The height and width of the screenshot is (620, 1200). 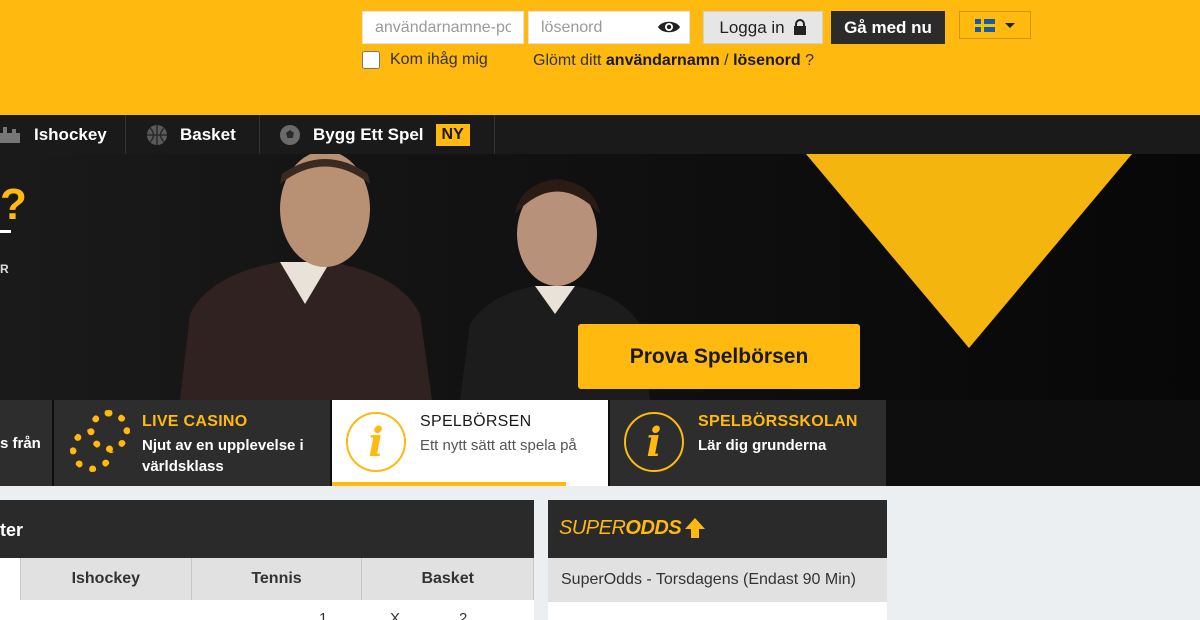 What do you see at coordinates (449, 484) in the screenshot?
I see `active-tile-indicator` at bounding box center [449, 484].